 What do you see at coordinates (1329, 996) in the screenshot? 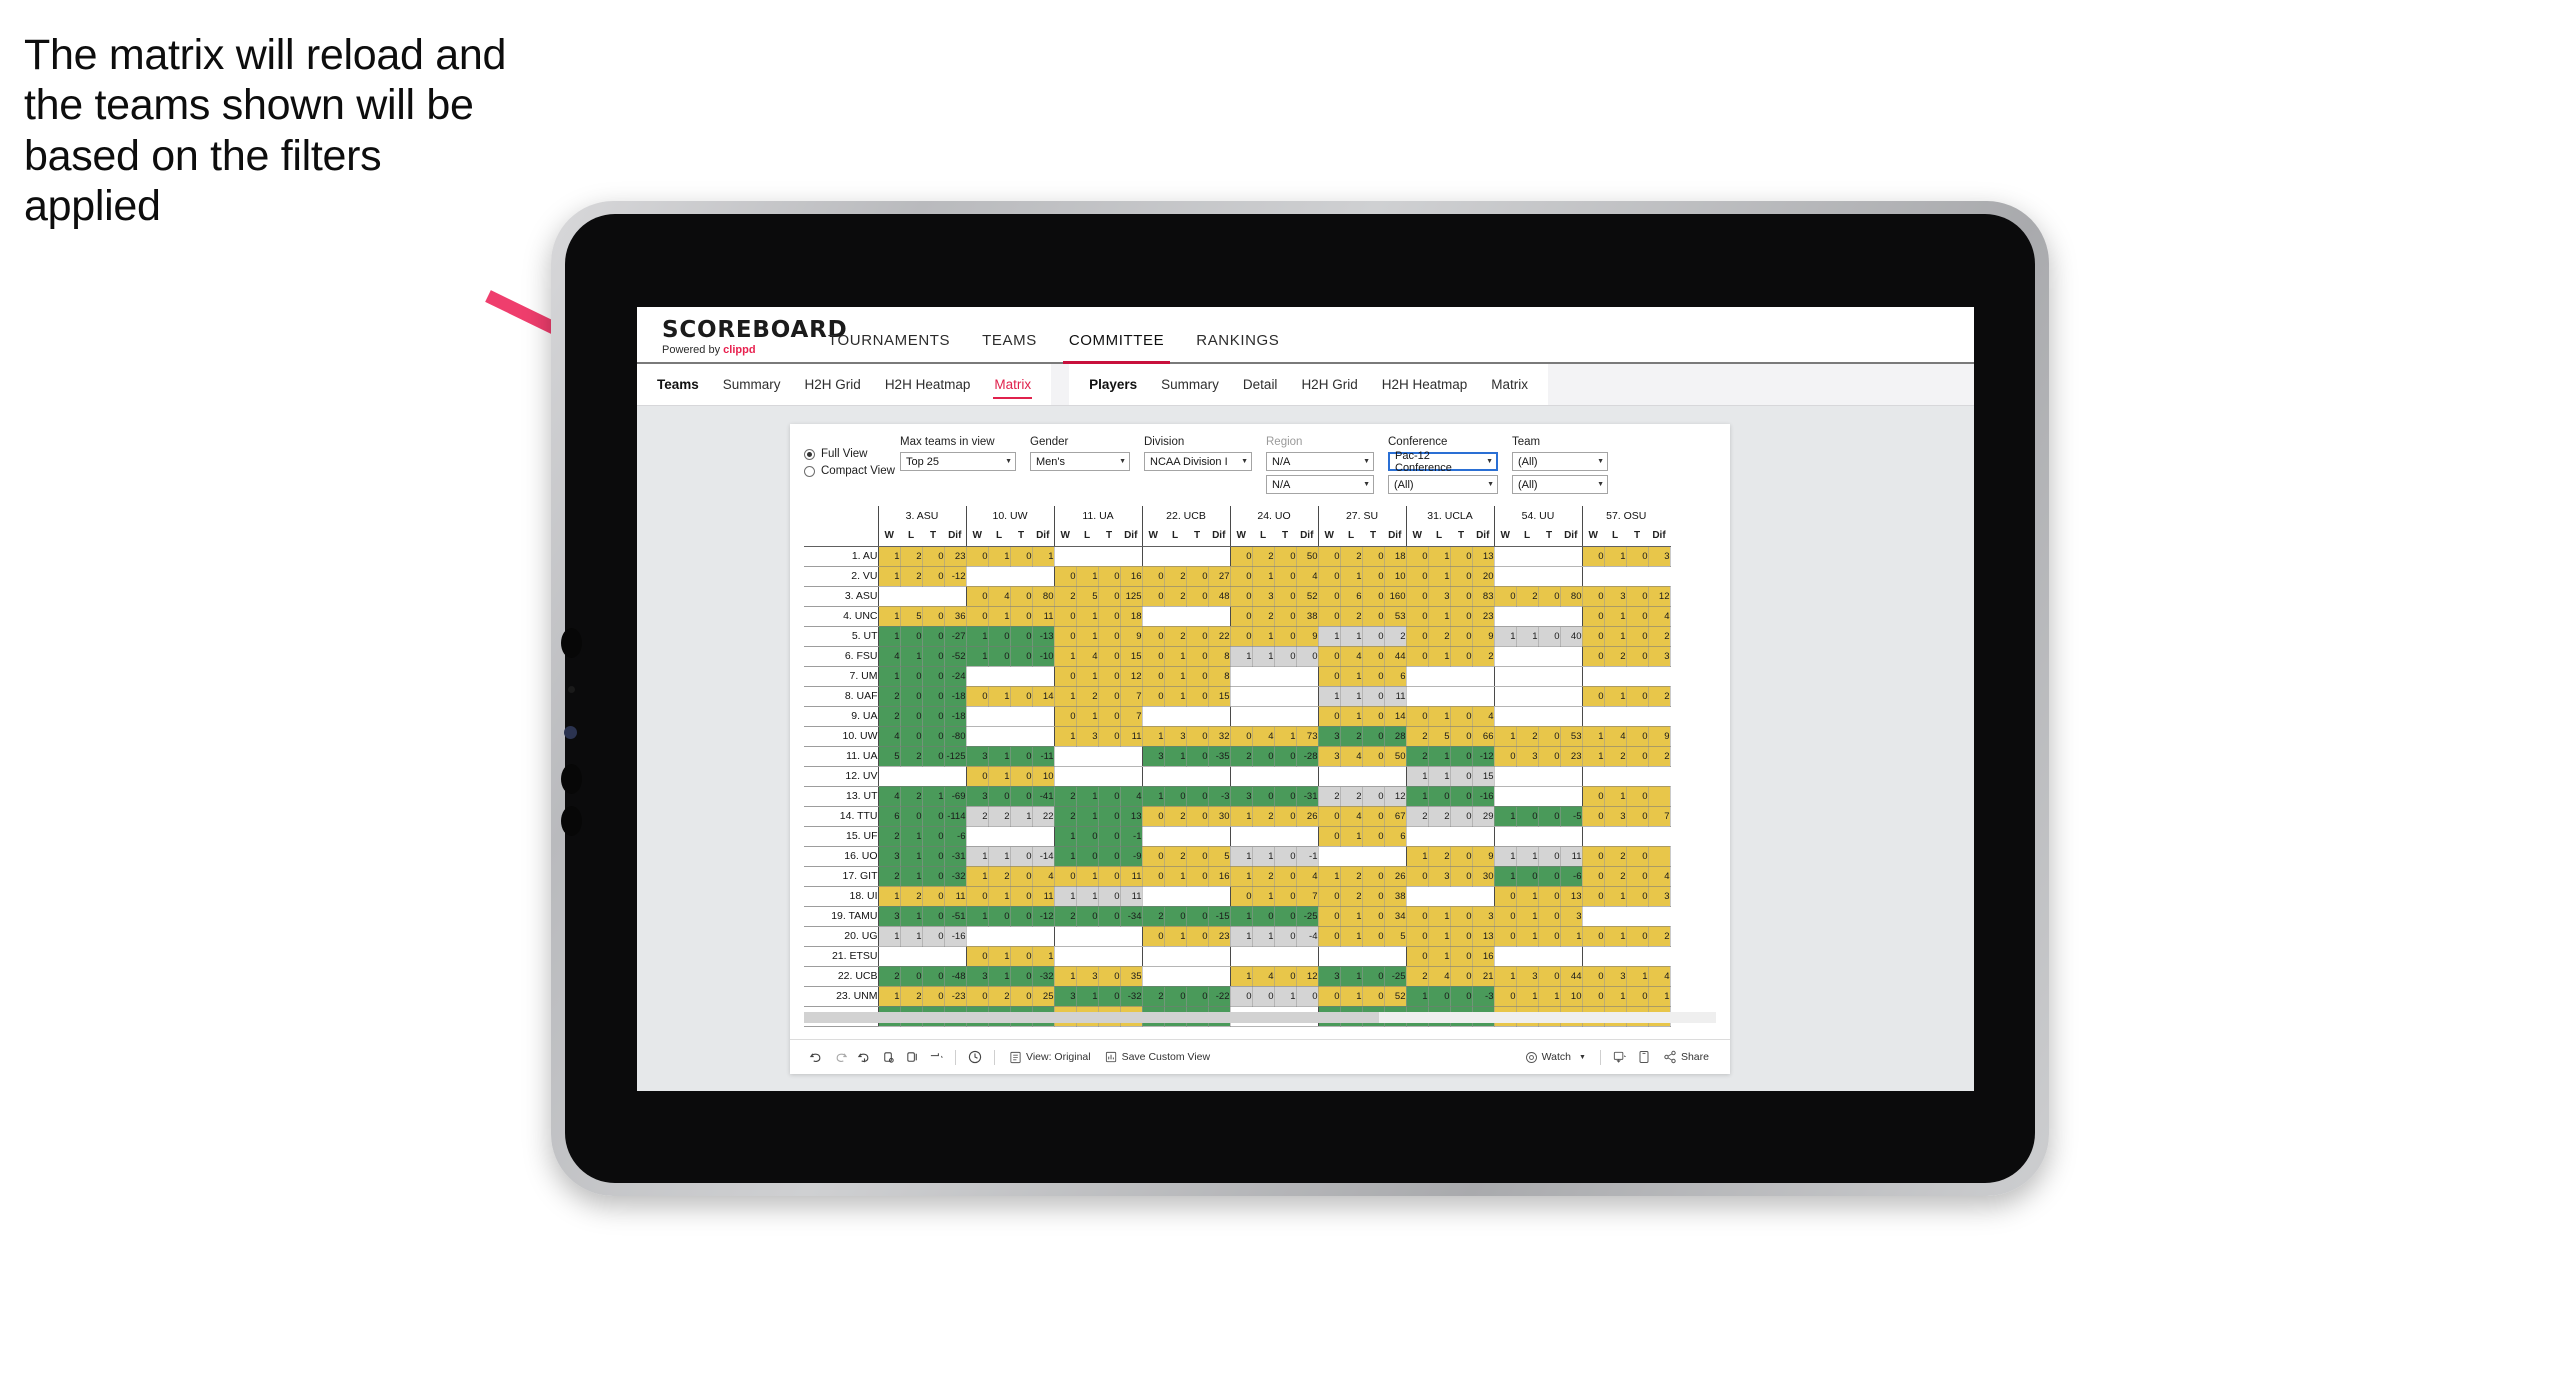
I see `matrix-cell-r22-c5-w: 0` at bounding box center [1329, 996].